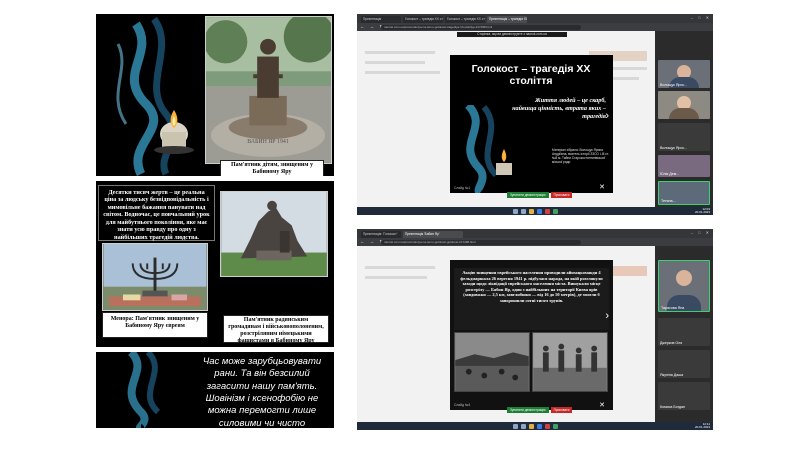 The image size is (800, 450). Describe the element at coordinates (672, 407) in the screenshot. I see `participant-name: Комиса Богдан` at that location.